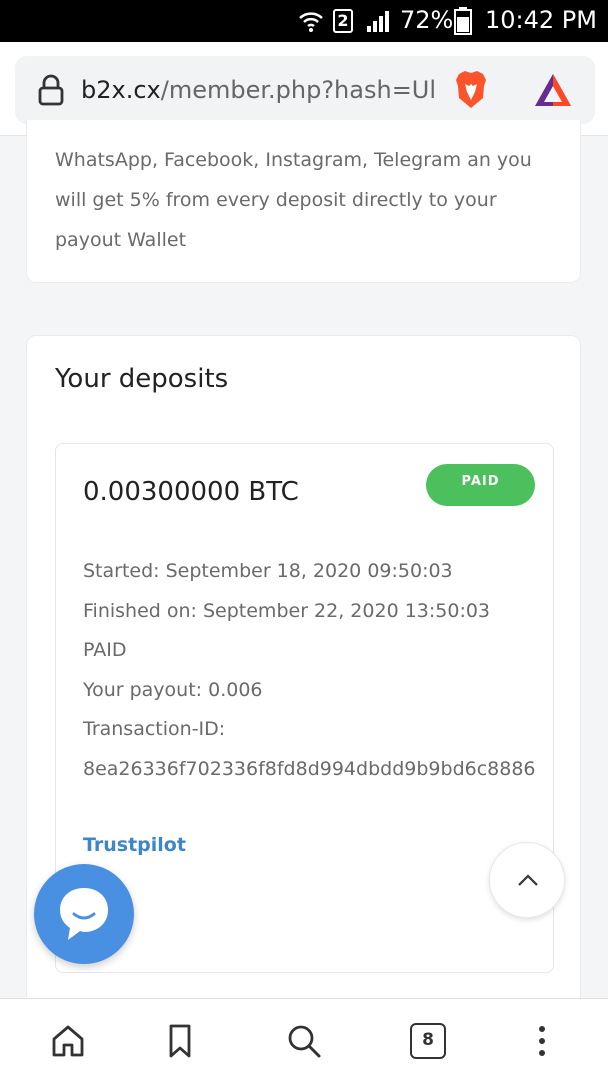 This screenshot has height=1080, width=608. I want to click on chat-button, so click(84, 914).